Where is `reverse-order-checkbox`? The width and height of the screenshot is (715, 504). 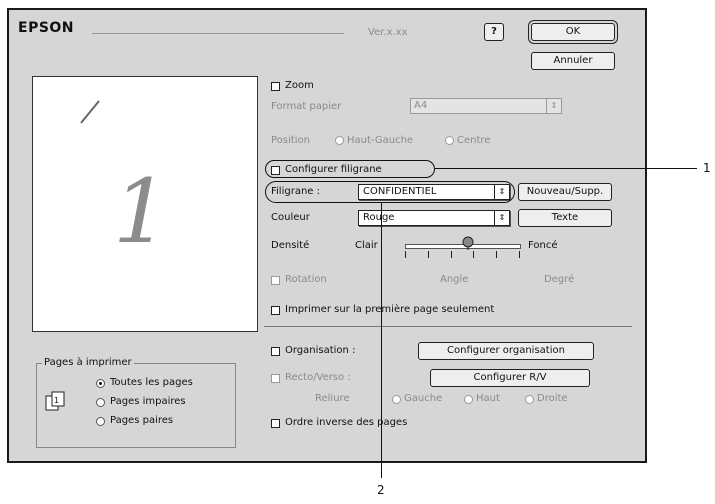 reverse-order-checkbox is located at coordinates (275, 423).